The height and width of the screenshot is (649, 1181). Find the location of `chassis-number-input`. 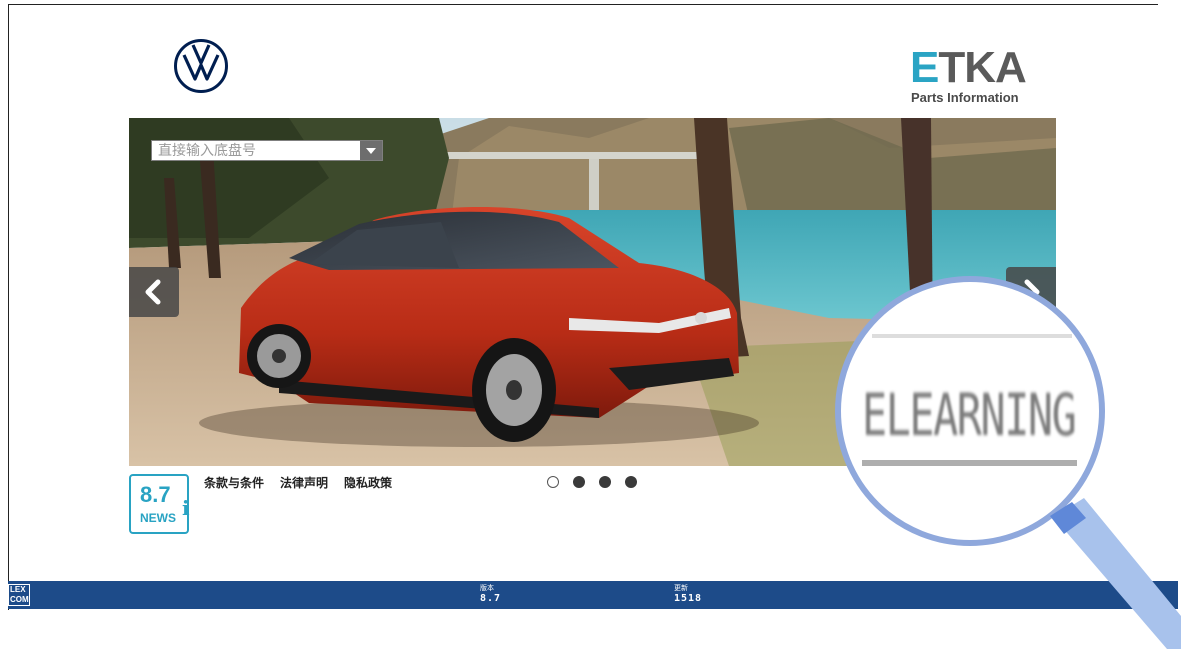

chassis-number-input is located at coordinates (256, 150).